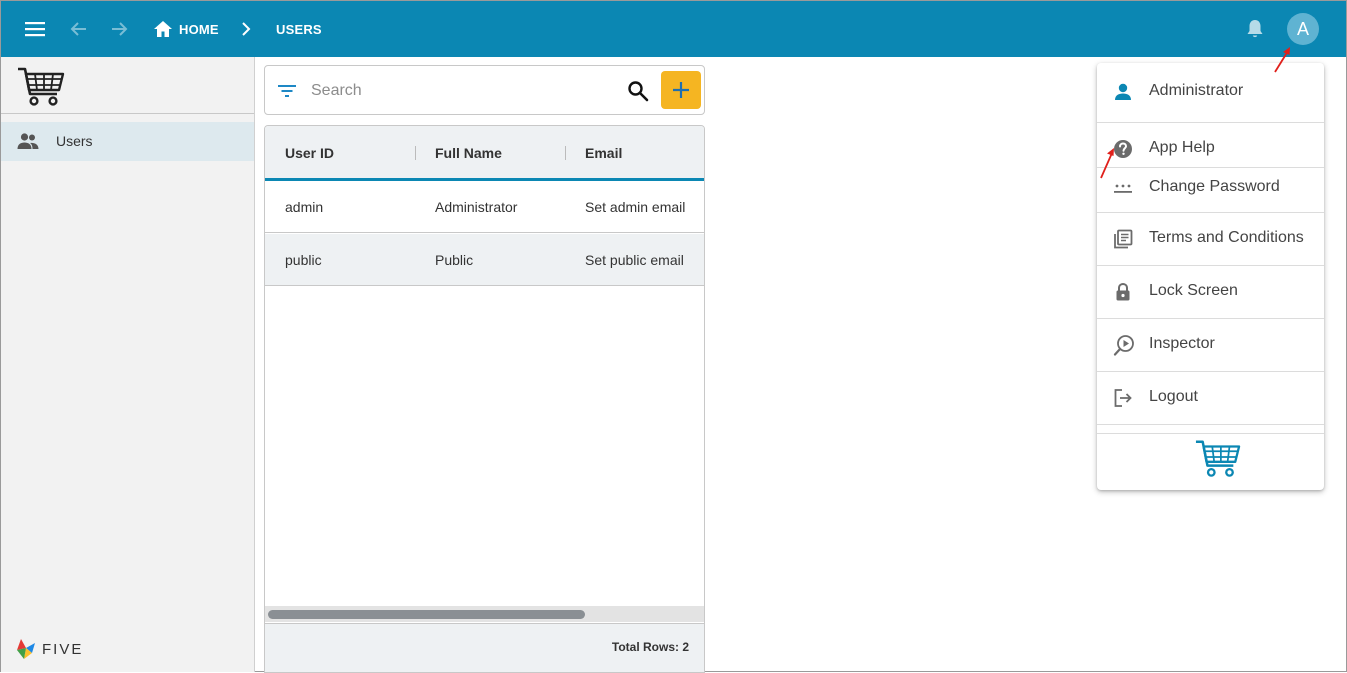 Image resolution: width=1347 pixels, height=673 pixels. I want to click on cell-email: Set public email, so click(634, 260).